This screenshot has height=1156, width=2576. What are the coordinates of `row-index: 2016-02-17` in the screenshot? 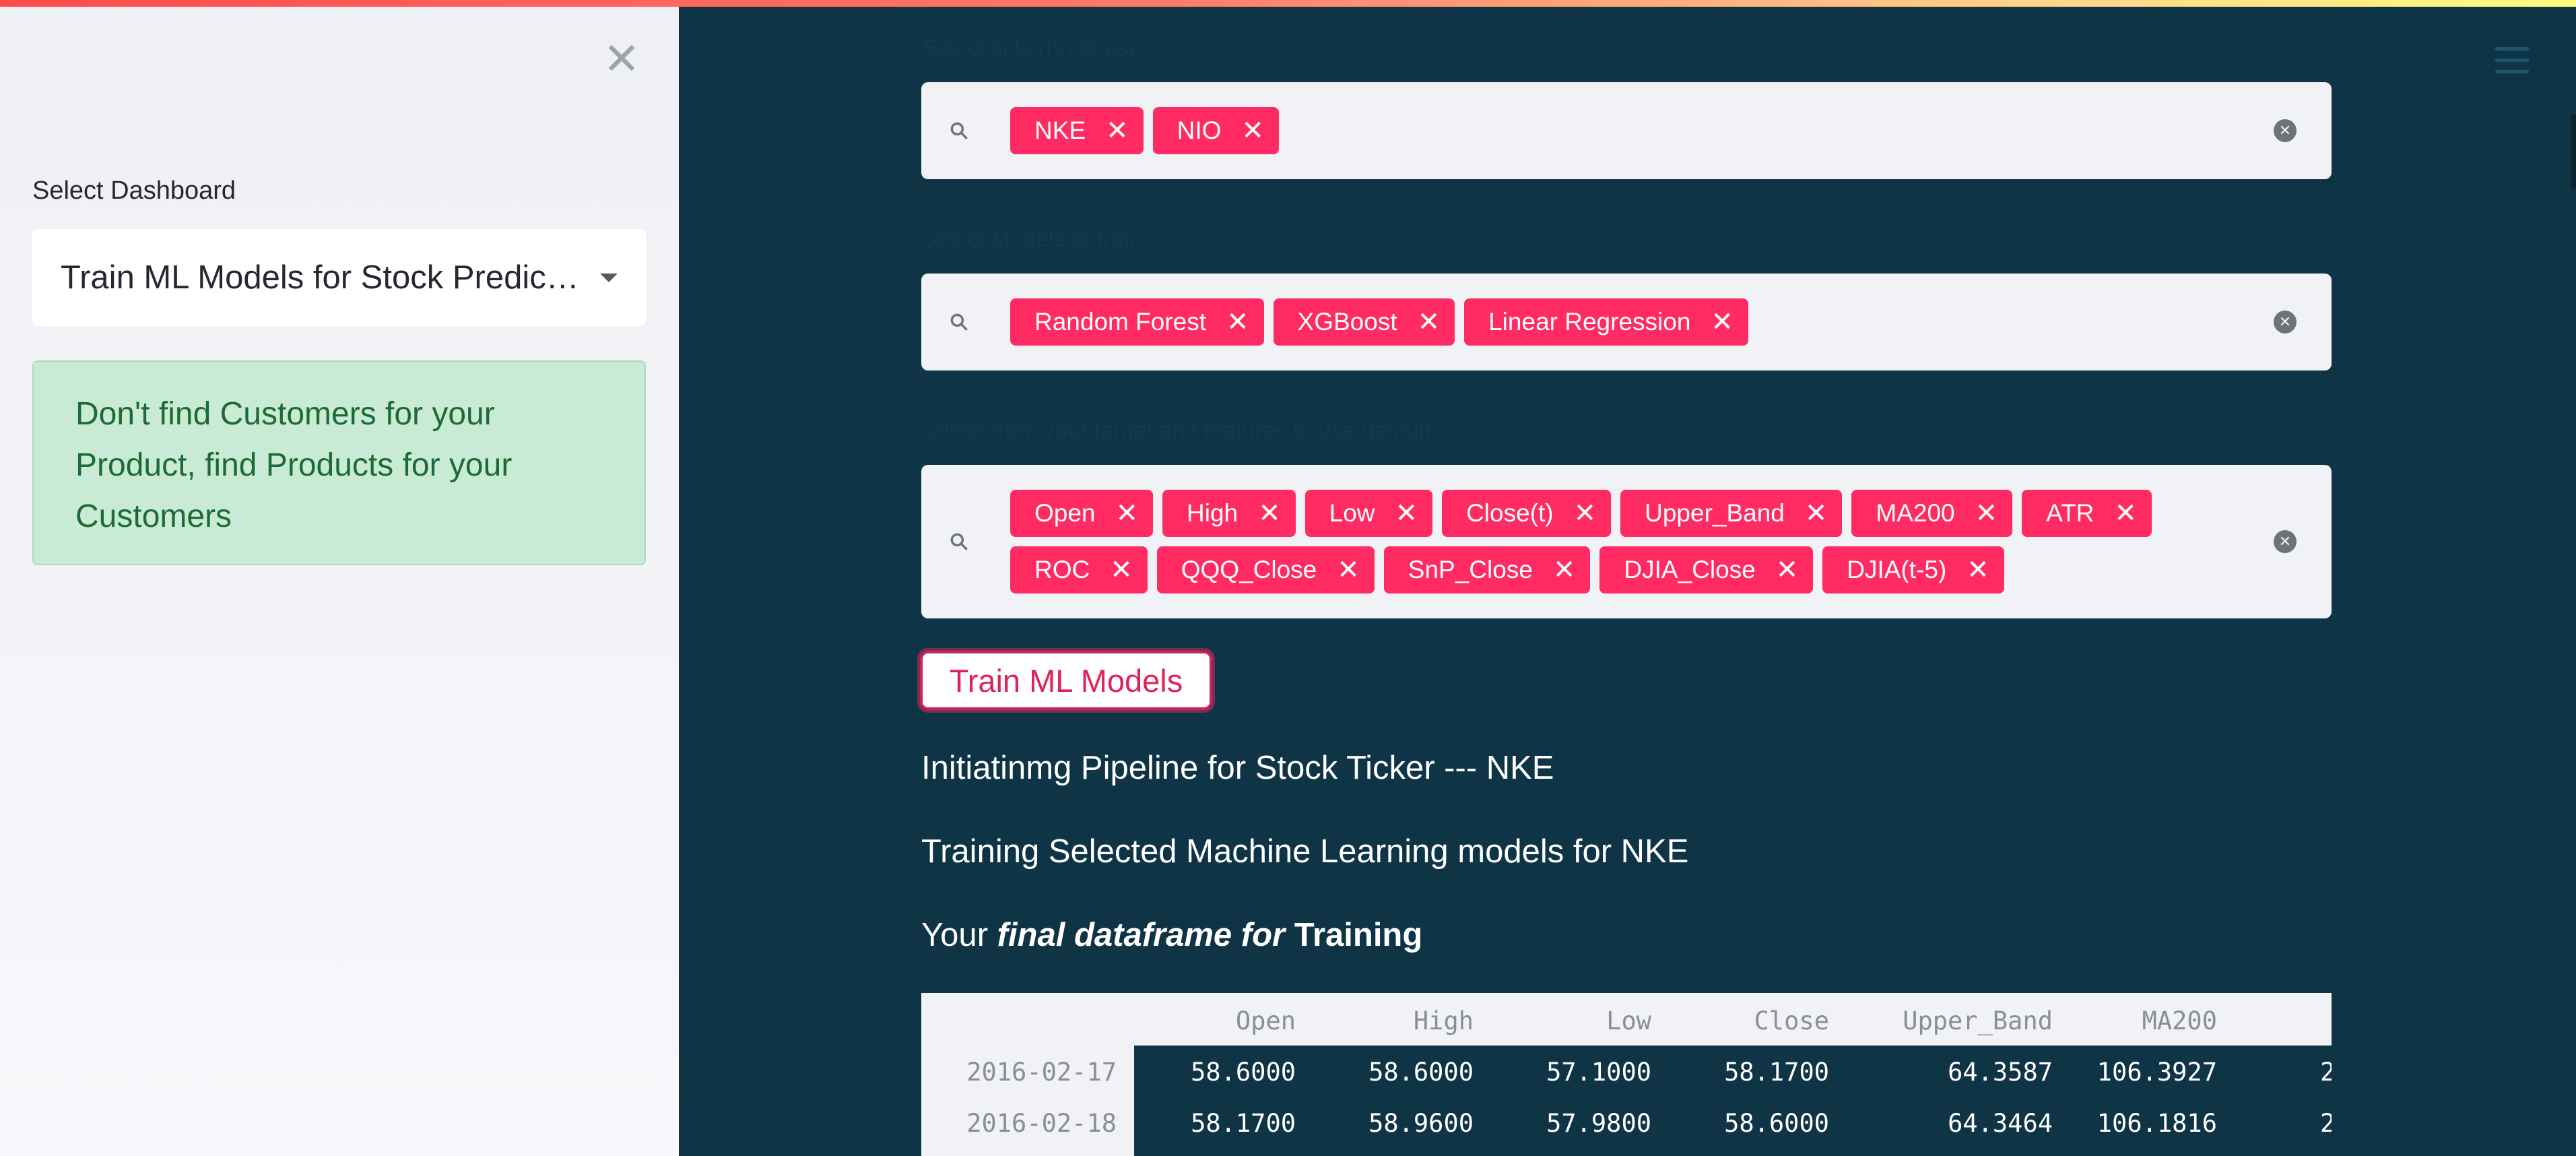 It's located at (1041, 1072).